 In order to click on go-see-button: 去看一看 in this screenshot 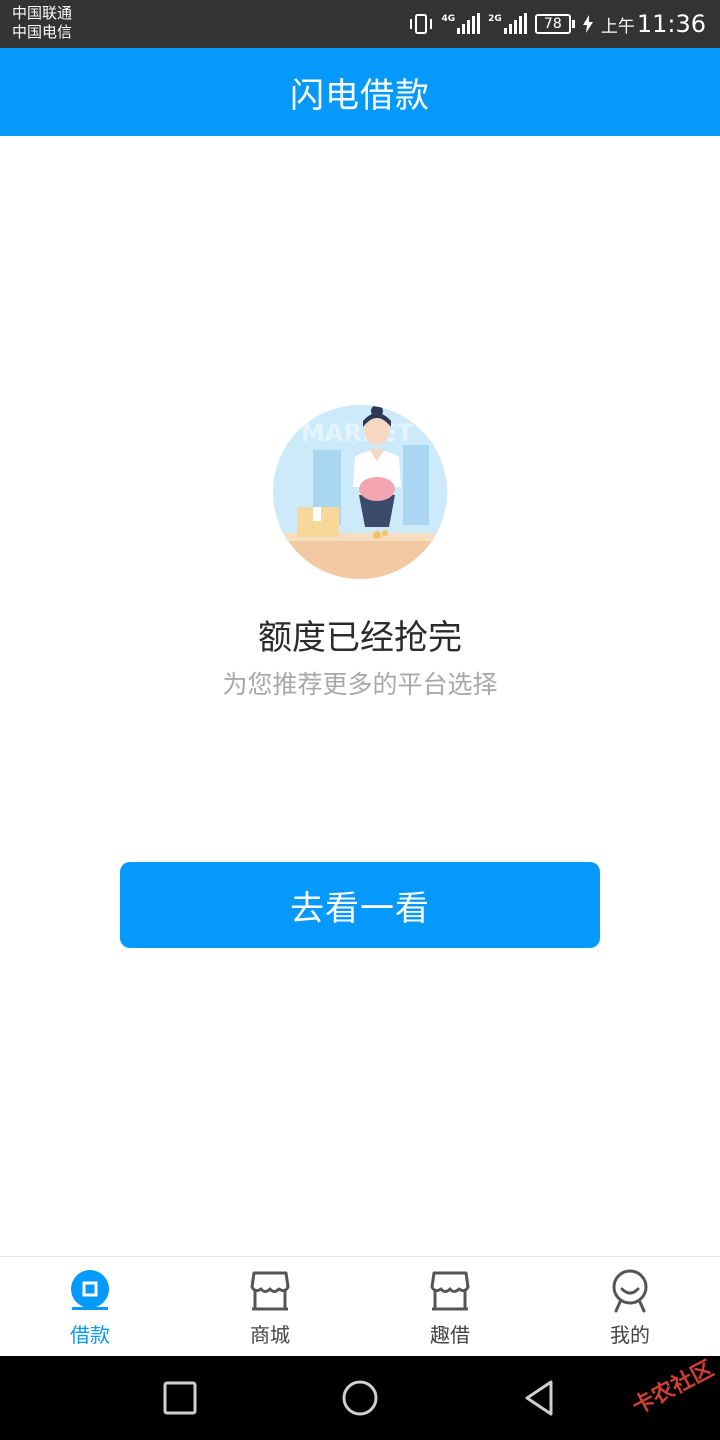, I will do `click(360, 905)`.